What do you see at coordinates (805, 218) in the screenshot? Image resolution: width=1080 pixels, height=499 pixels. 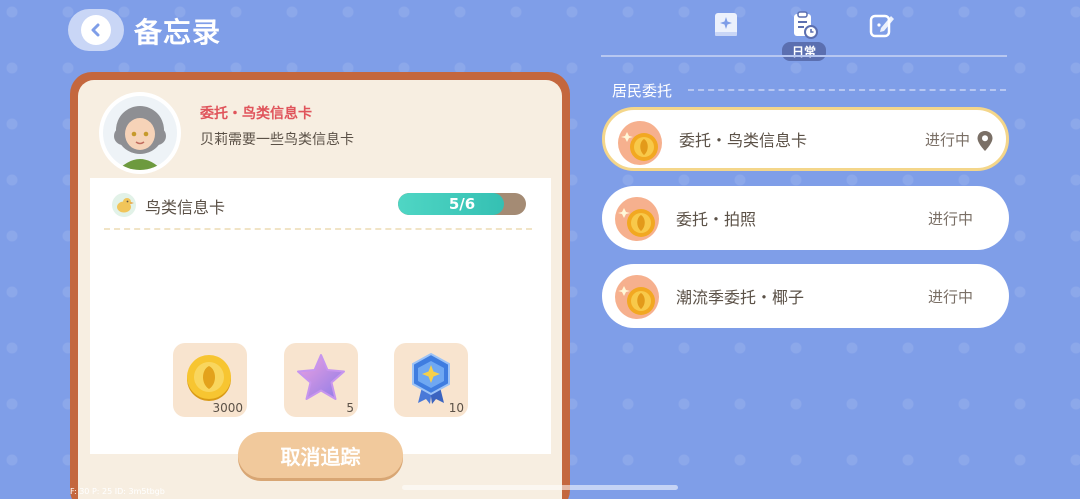 I see `task-item-photo: 委托・拍照 进行中` at bounding box center [805, 218].